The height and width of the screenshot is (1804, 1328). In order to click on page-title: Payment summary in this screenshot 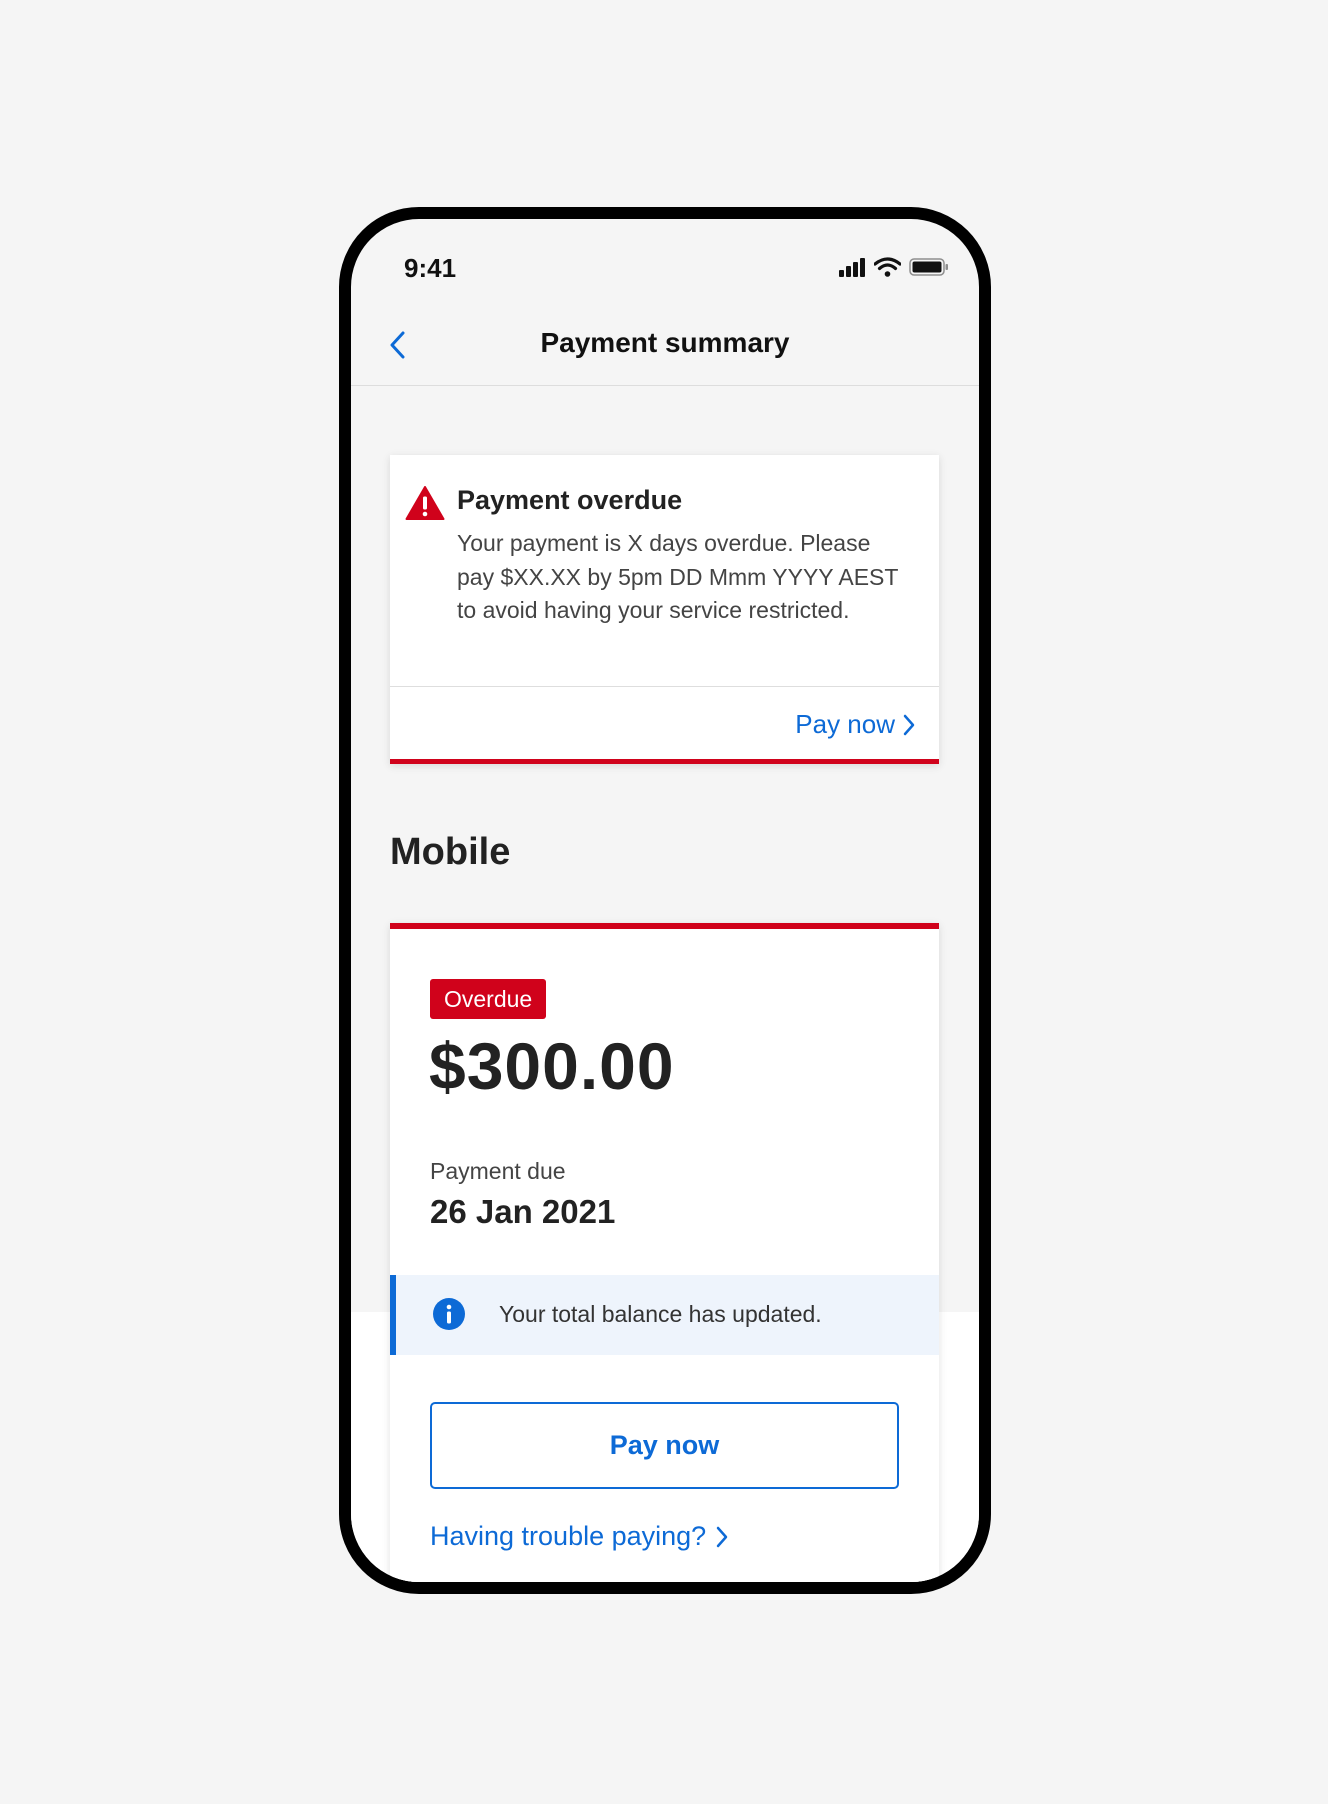, I will do `click(665, 342)`.